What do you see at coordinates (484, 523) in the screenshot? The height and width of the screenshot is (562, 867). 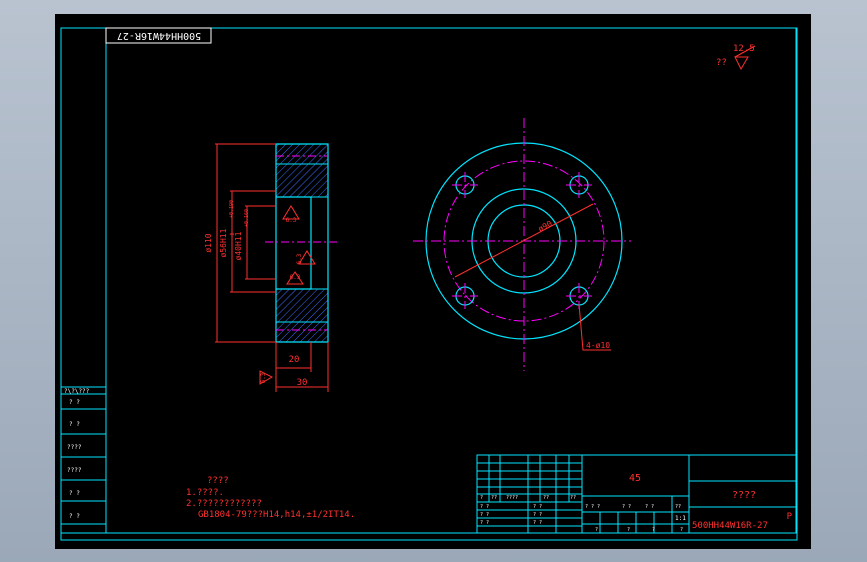 I see `grid-row-2: ? ?` at bounding box center [484, 523].